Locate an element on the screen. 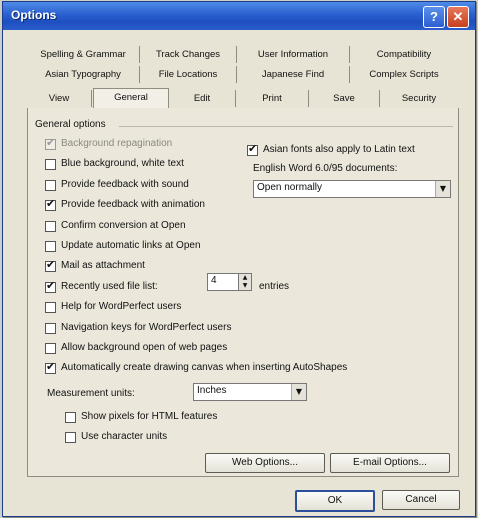 The width and height of the screenshot is (478, 518). ok-button: OK is located at coordinates (335, 501).